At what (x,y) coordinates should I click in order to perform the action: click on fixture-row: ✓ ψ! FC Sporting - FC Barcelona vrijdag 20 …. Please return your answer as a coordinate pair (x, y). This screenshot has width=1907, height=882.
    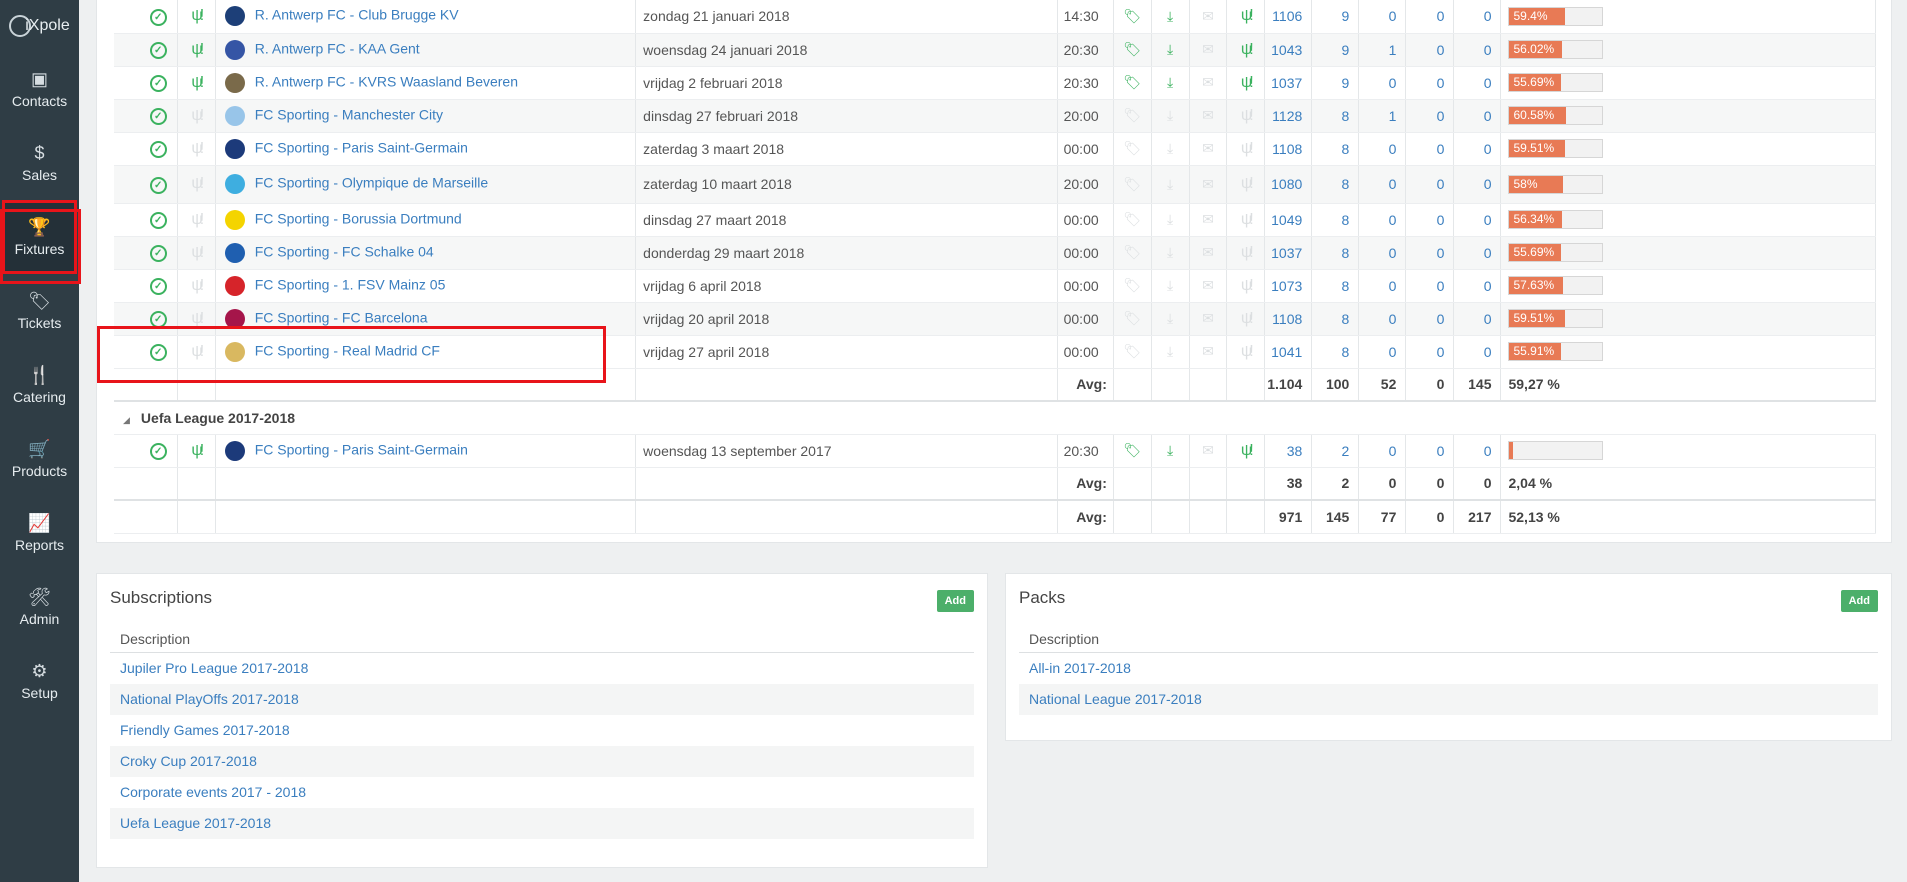
    Looking at the image, I should click on (995, 319).